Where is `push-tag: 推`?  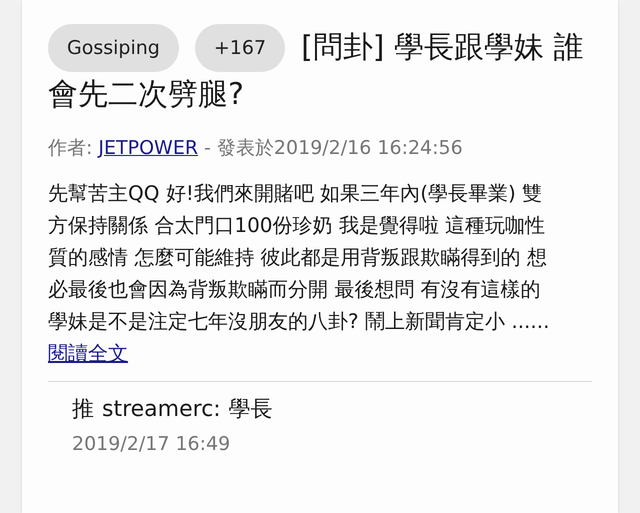 push-tag: 推 is located at coordinates (83, 410).